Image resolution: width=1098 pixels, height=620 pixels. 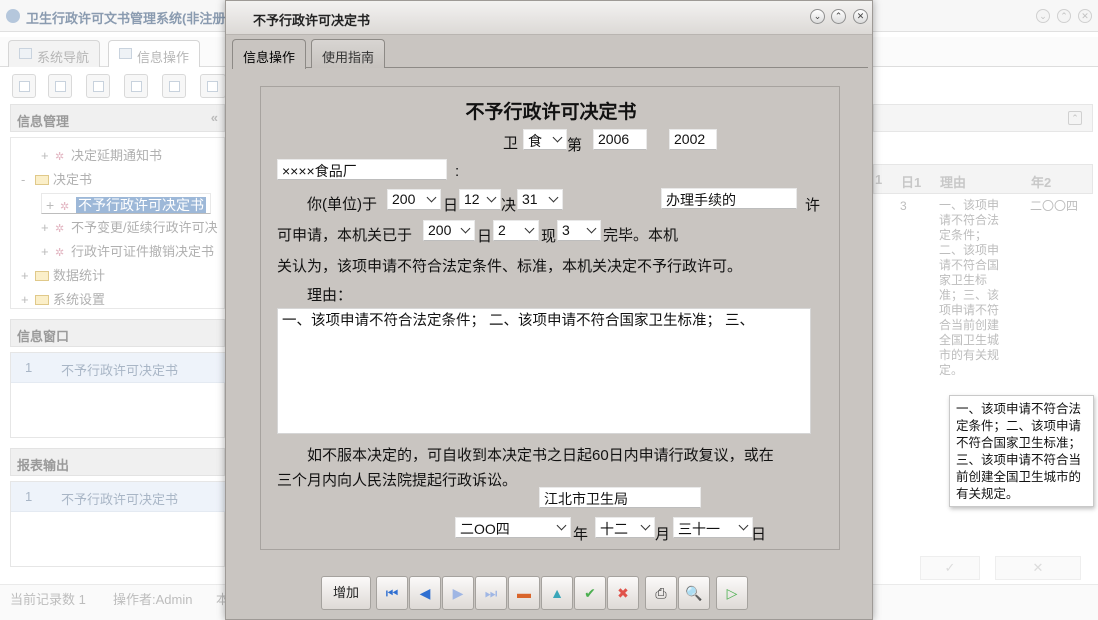 I want to click on prev-record-button: ◀, so click(x=425, y=593).